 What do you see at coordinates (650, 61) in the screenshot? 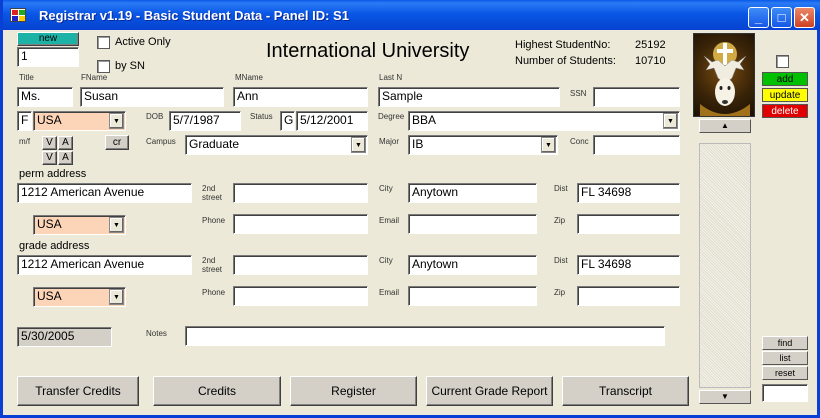
I see `num-students-value: 10710` at bounding box center [650, 61].